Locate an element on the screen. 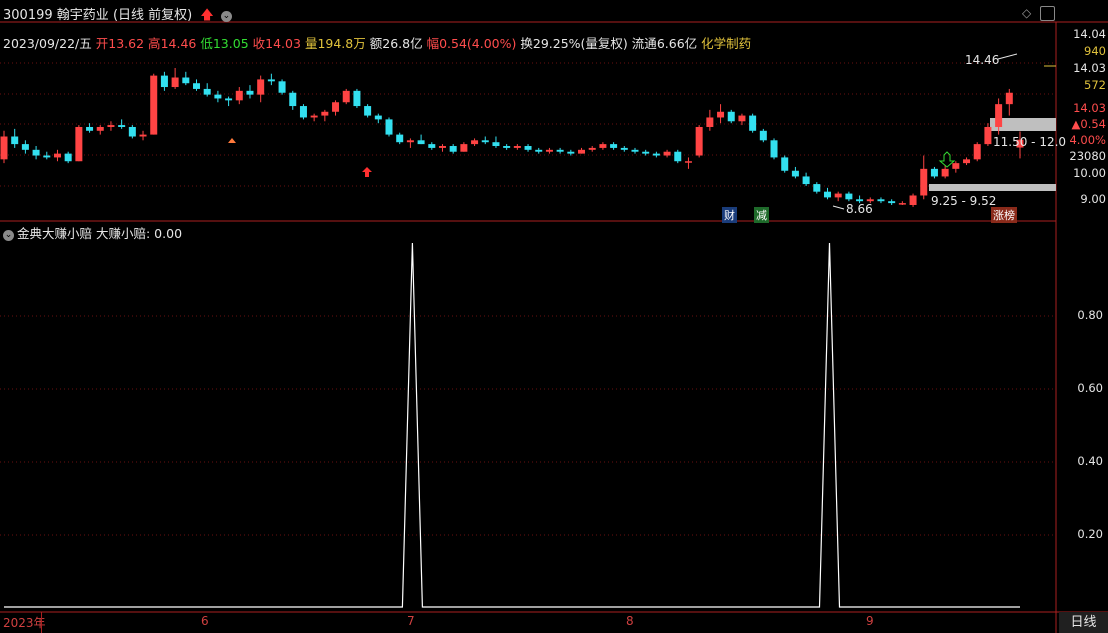 The image size is (1108, 633). x-label-jul: 7 is located at coordinates (411, 621).